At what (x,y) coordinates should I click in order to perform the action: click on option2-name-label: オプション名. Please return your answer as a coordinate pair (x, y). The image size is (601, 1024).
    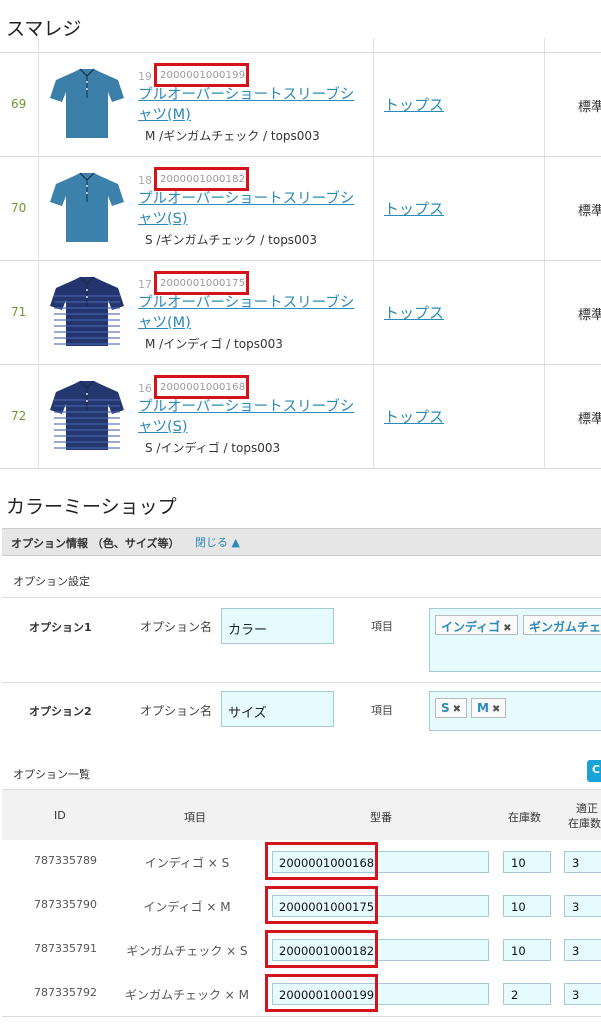
    Looking at the image, I should click on (176, 711).